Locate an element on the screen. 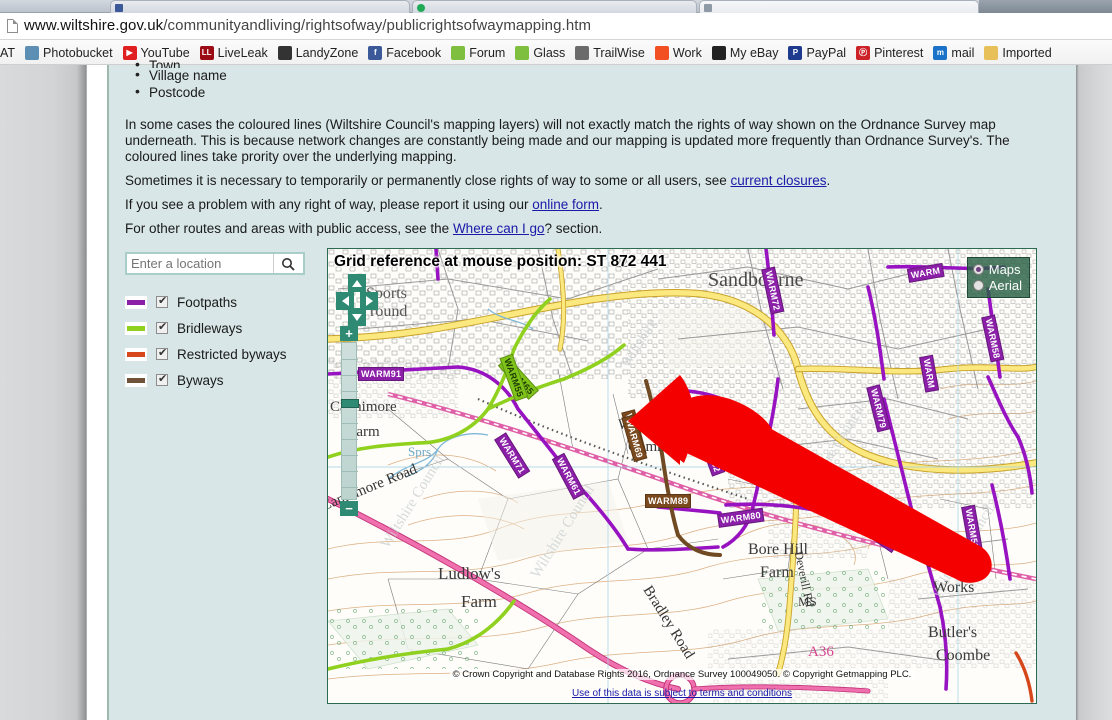 The width and height of the screenshot is (1112, 720). url-domain: www.wiltshire.gov.uk is located at coordinates (94, 25).